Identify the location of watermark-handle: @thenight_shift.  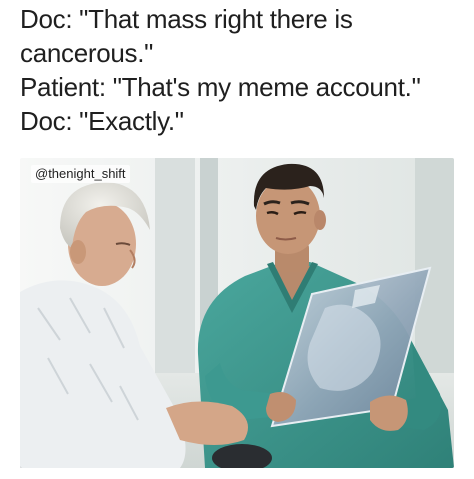
(80, 174).